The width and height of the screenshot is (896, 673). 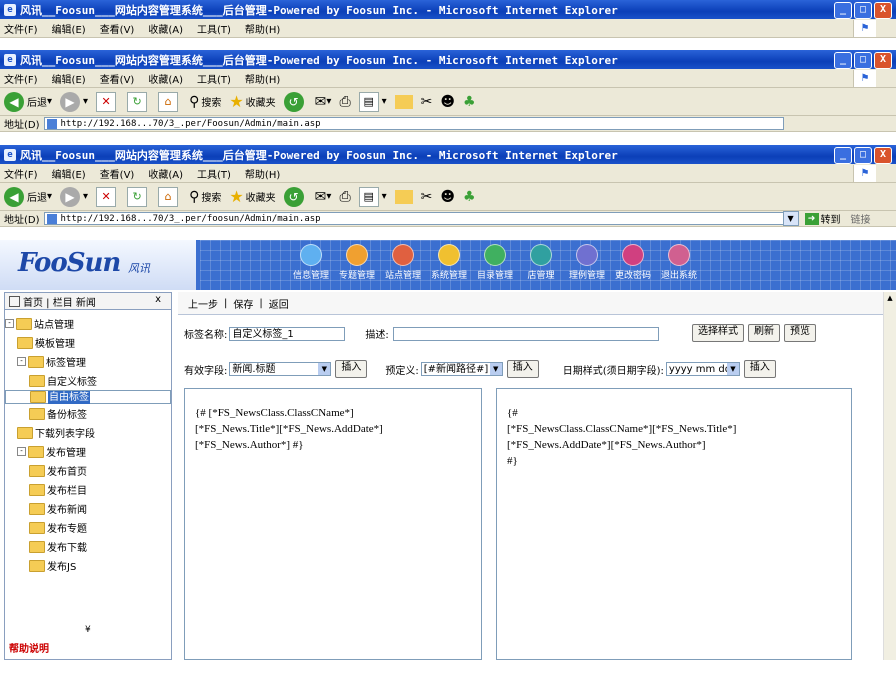 I want to click on address-dropdown: ▼, so click(x=790, y=218).